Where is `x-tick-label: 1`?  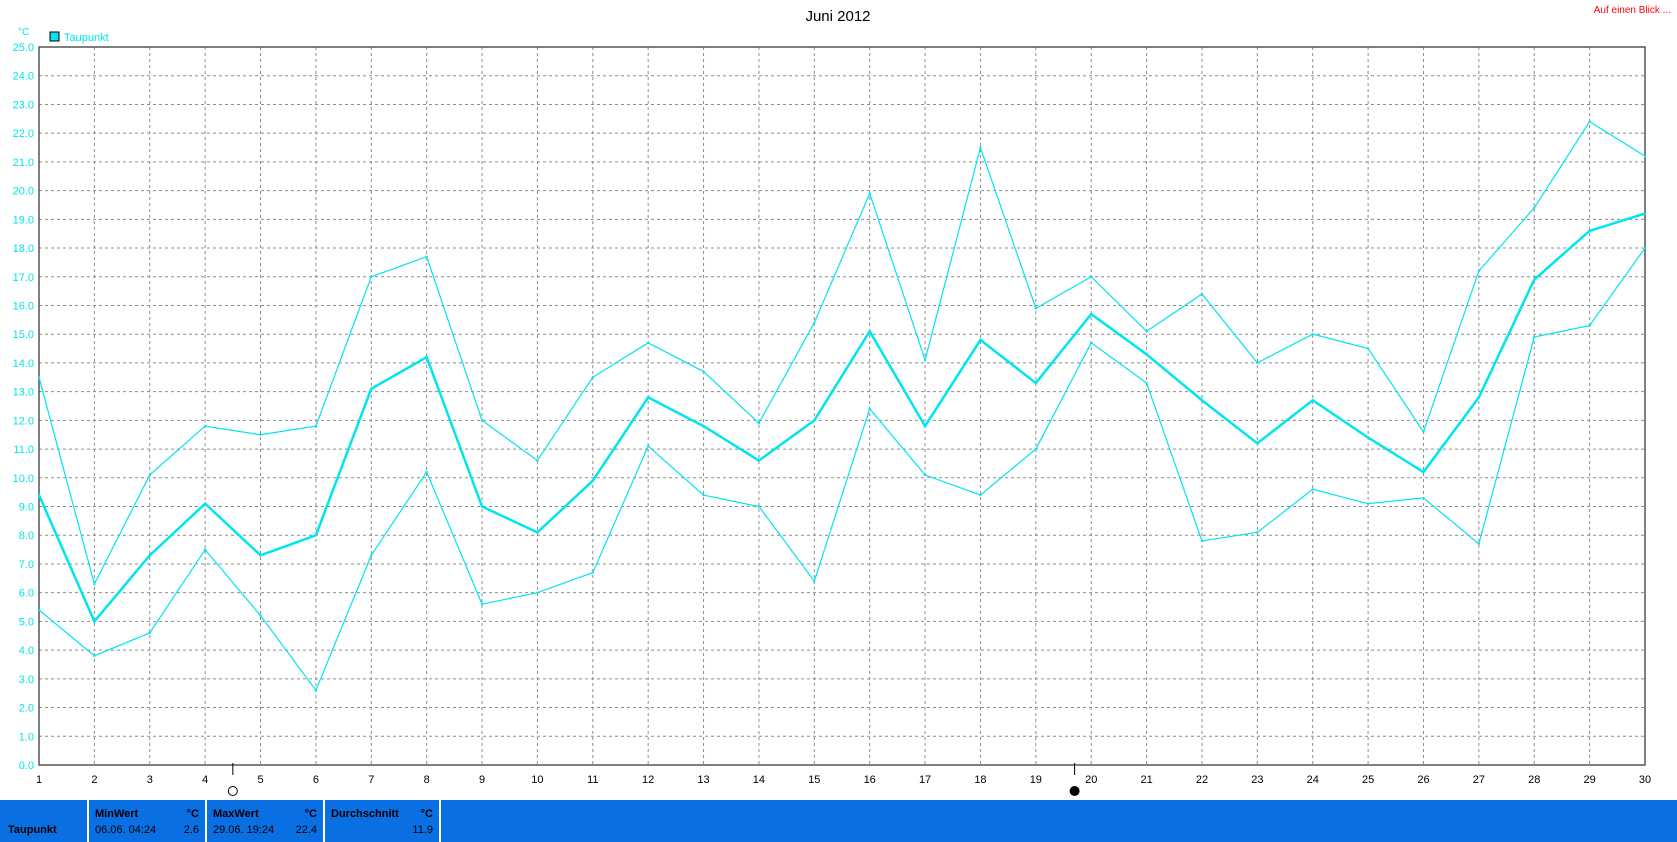
x-tick-label: 1 is located at coordinates (39, 780).